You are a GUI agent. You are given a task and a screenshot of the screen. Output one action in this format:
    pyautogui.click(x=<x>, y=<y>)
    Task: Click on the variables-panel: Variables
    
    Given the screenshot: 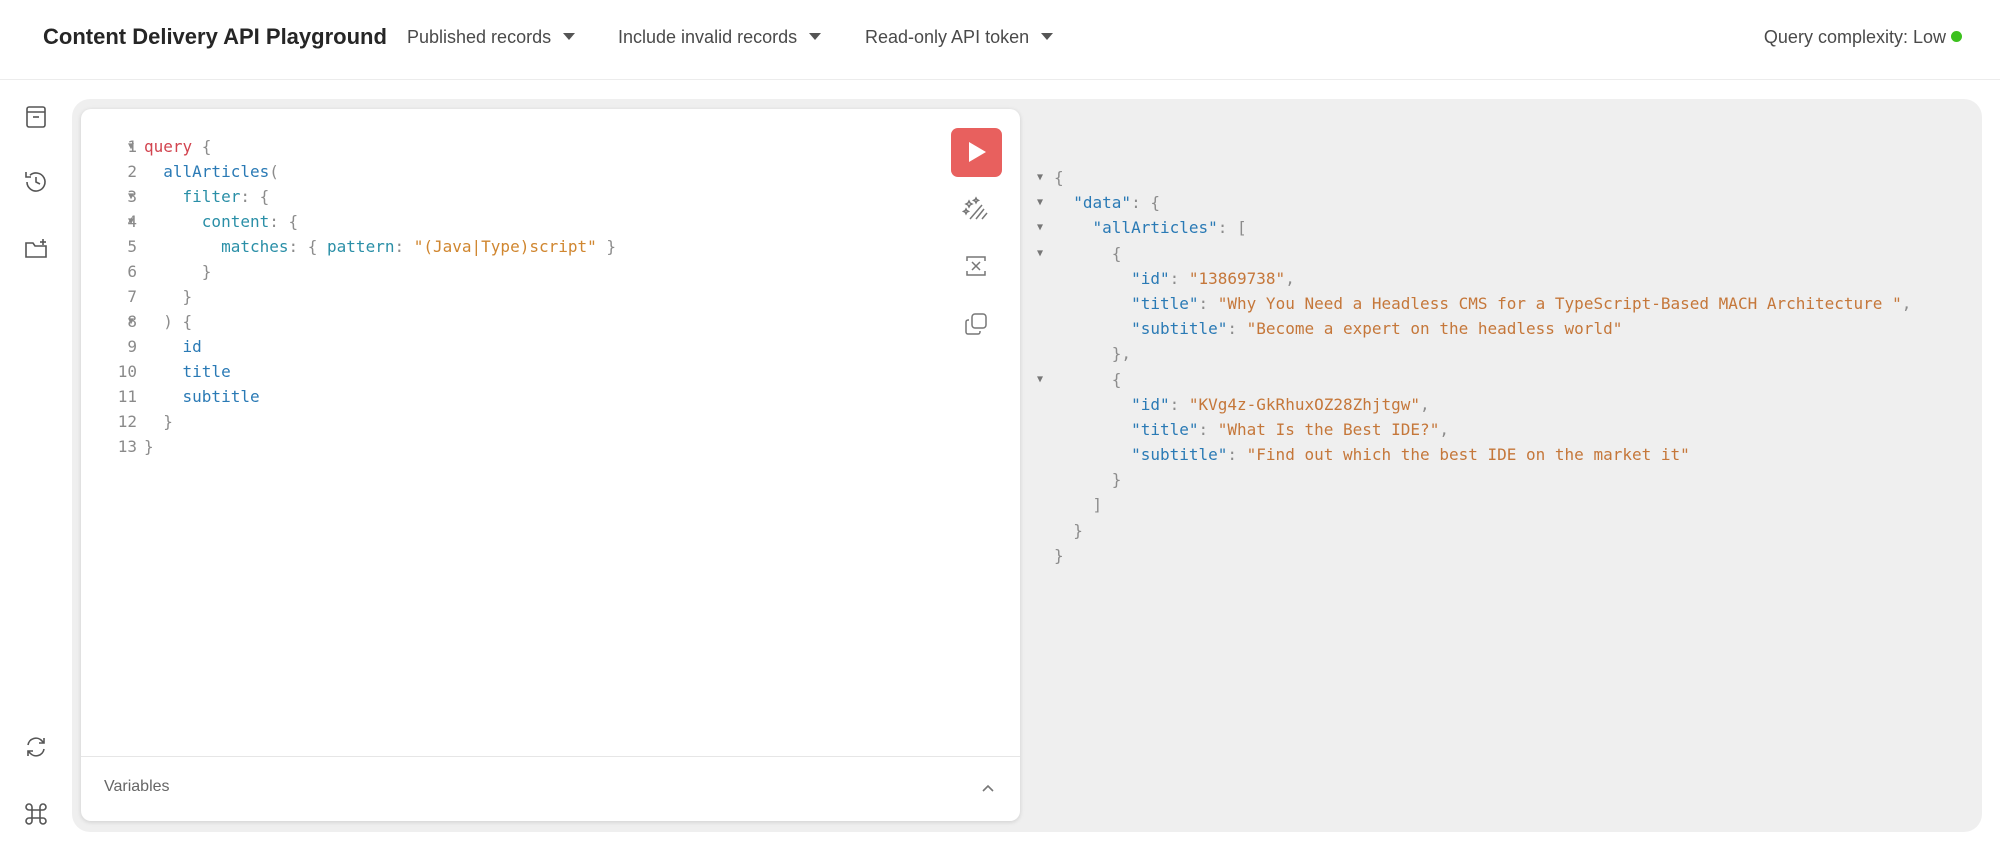 What is the action you would take?
    pyautogui.click(x=550, y=788)
    